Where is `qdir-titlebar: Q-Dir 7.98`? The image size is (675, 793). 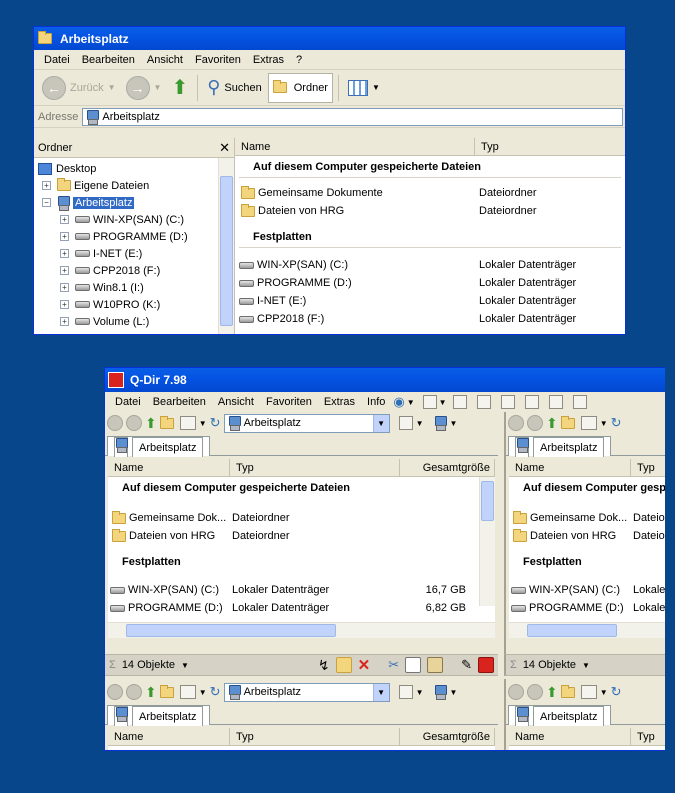 qdir-titlebar: Q-Dir 7.98 is located at coordinates (385, 380).